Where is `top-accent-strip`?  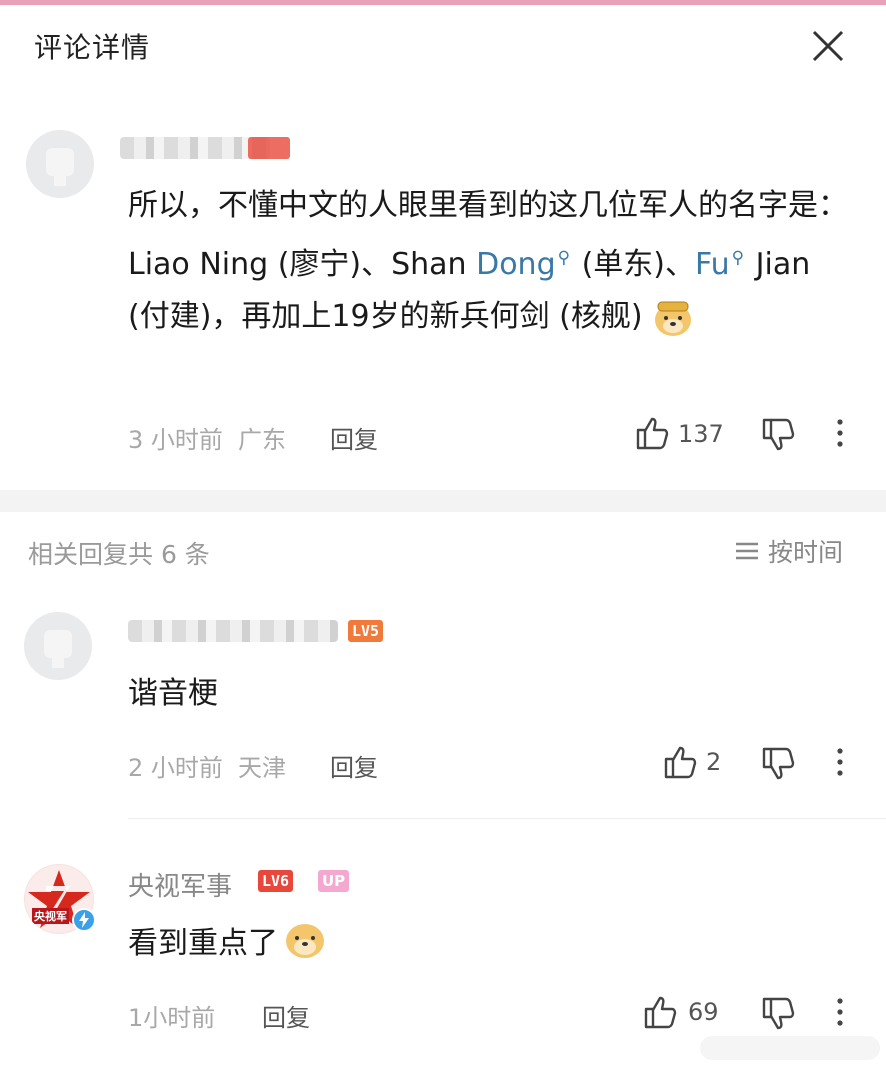 top-accent-strip is located at coordinates (443, 2).